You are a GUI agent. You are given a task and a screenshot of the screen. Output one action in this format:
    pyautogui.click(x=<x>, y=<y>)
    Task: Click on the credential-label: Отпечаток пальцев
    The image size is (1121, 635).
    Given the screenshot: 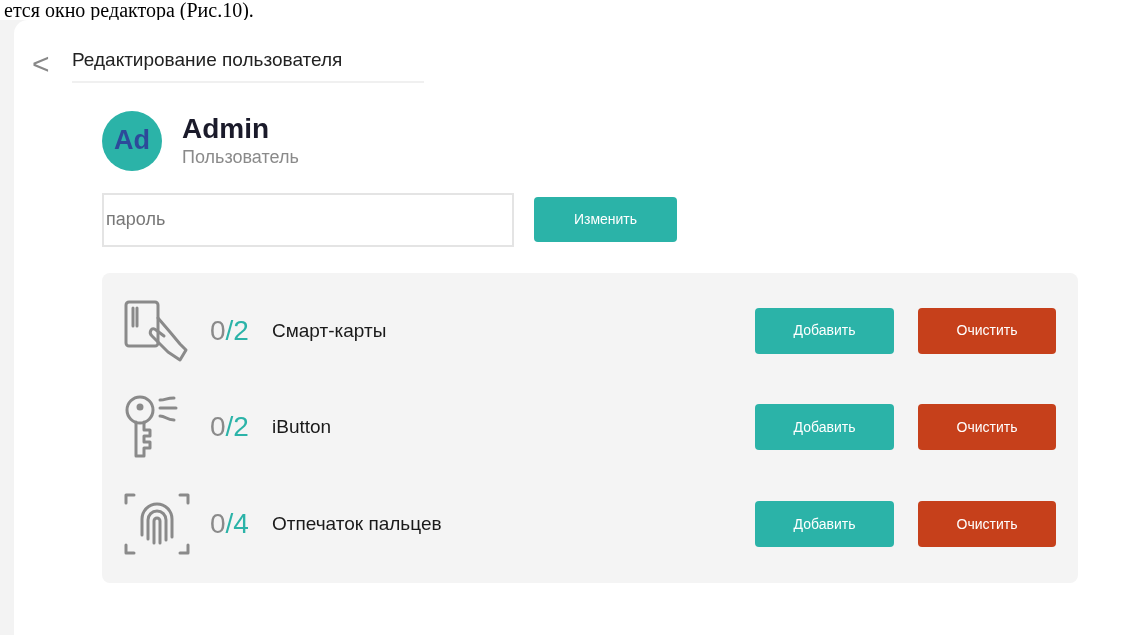 What is the action you would take?
    pyautogui.click(x=357, y=523)
    